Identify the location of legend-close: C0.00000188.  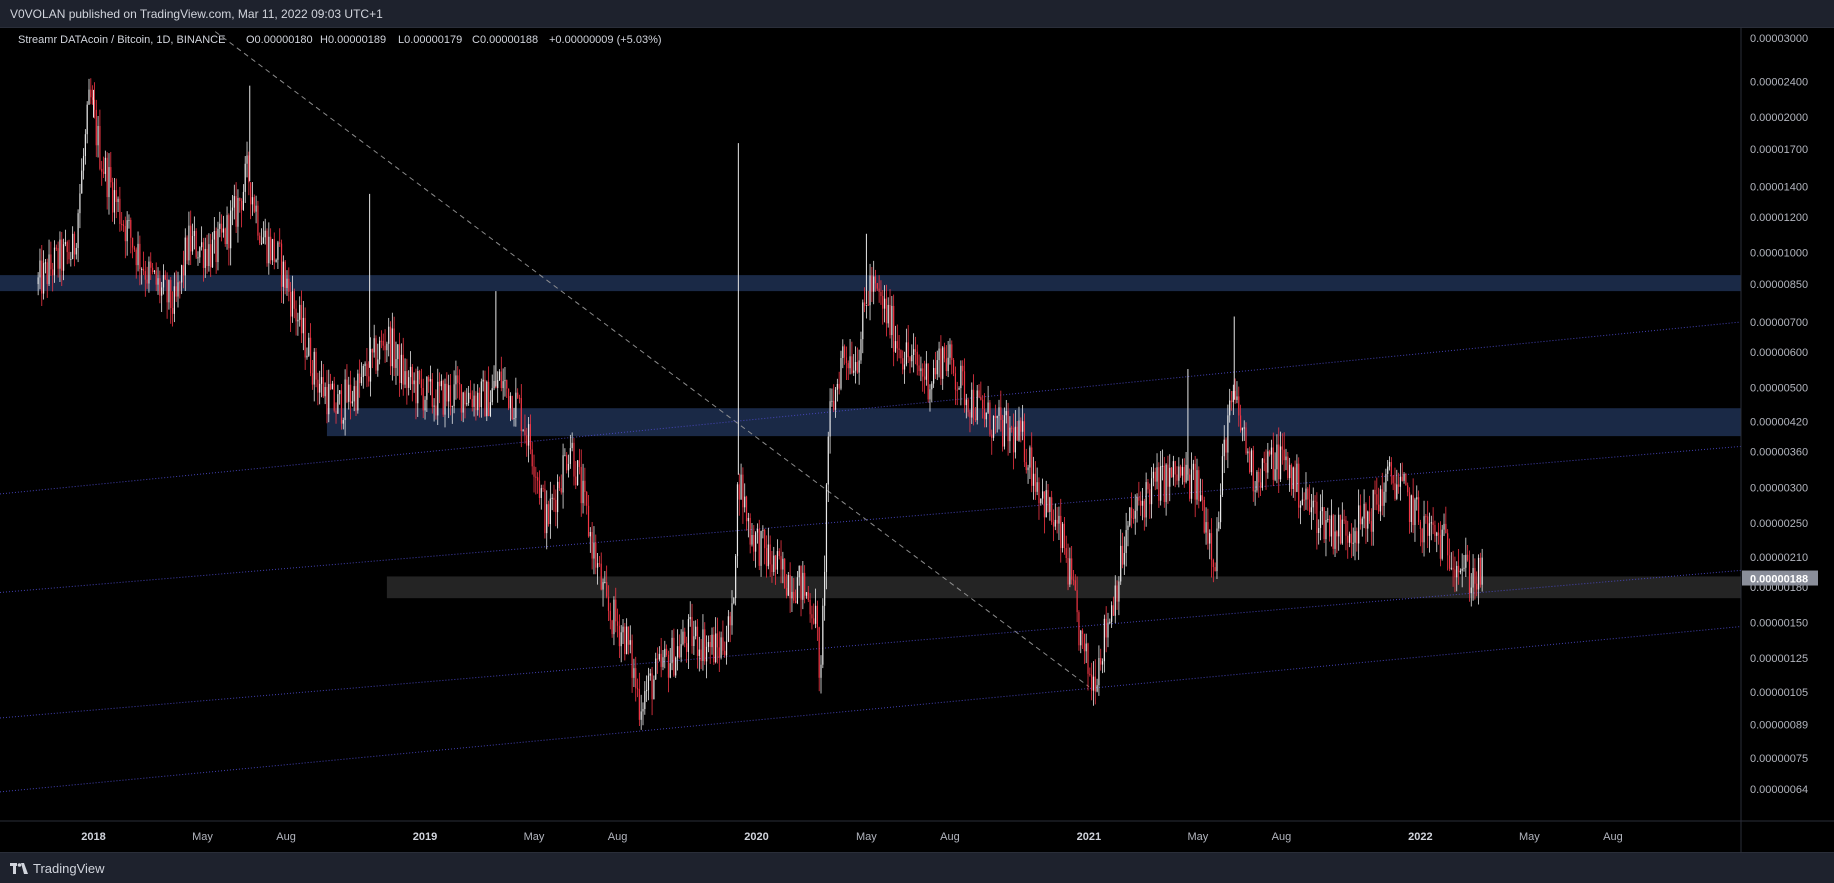
(505, 40).